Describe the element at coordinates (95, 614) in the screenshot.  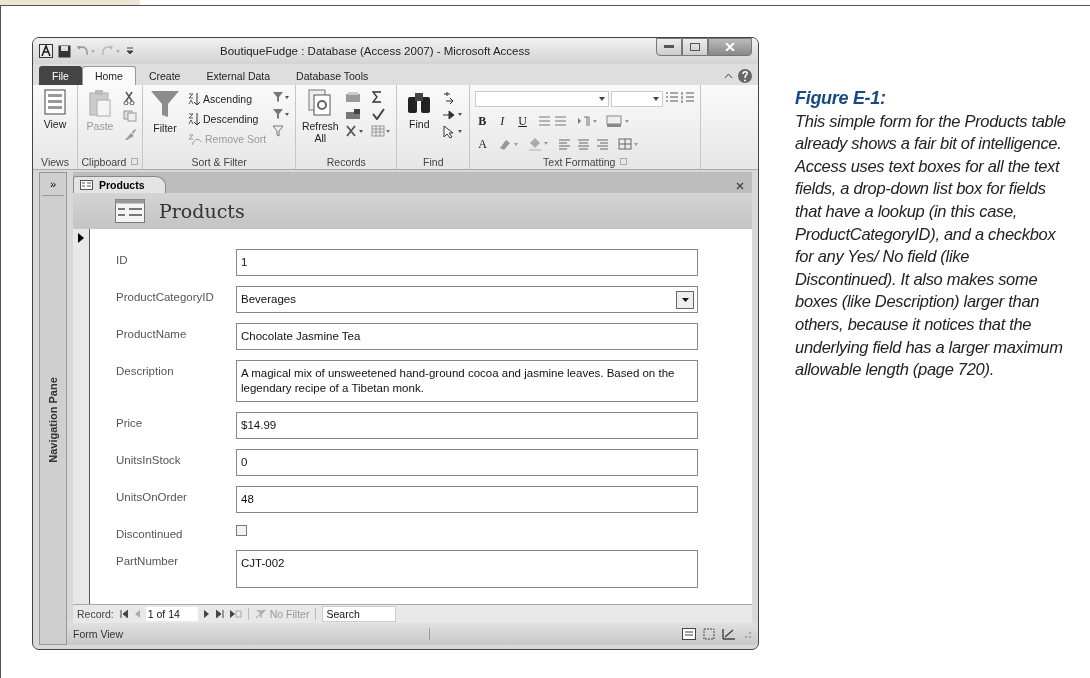
I see `record-label: Record:` at that location.